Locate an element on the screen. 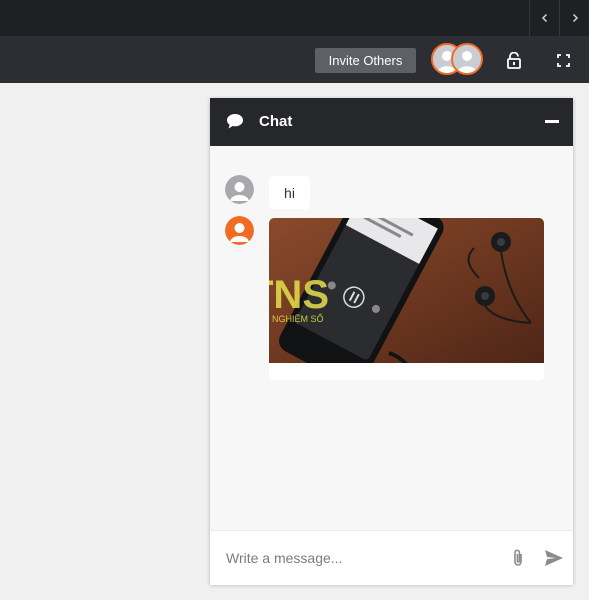 The image size is (589, 600). chevron-right-icon is located at coordinates (575, 18).